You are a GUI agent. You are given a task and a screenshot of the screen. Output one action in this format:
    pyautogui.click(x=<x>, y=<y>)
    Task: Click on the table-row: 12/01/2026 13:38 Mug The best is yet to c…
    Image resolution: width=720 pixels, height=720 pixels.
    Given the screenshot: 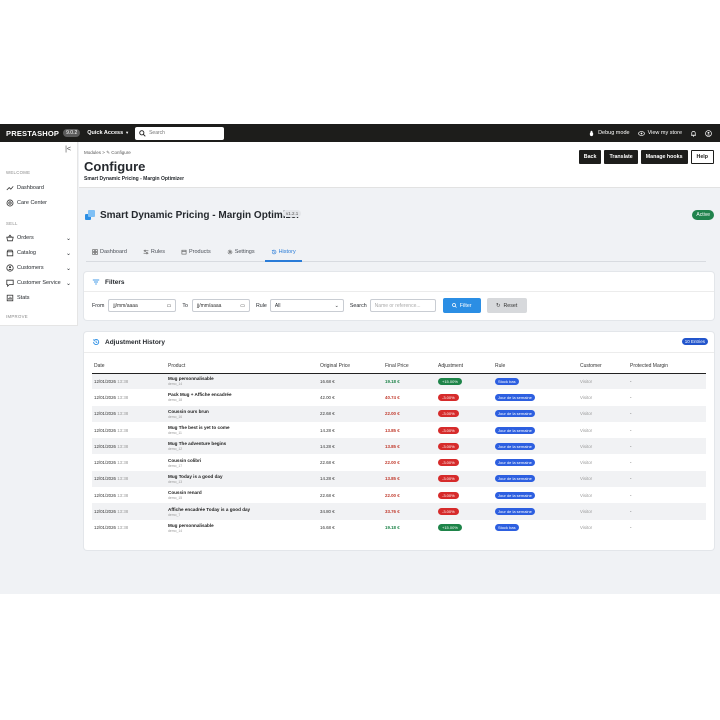 What is the action you would take?
    pyautogui.click(x=399, y=430)
    